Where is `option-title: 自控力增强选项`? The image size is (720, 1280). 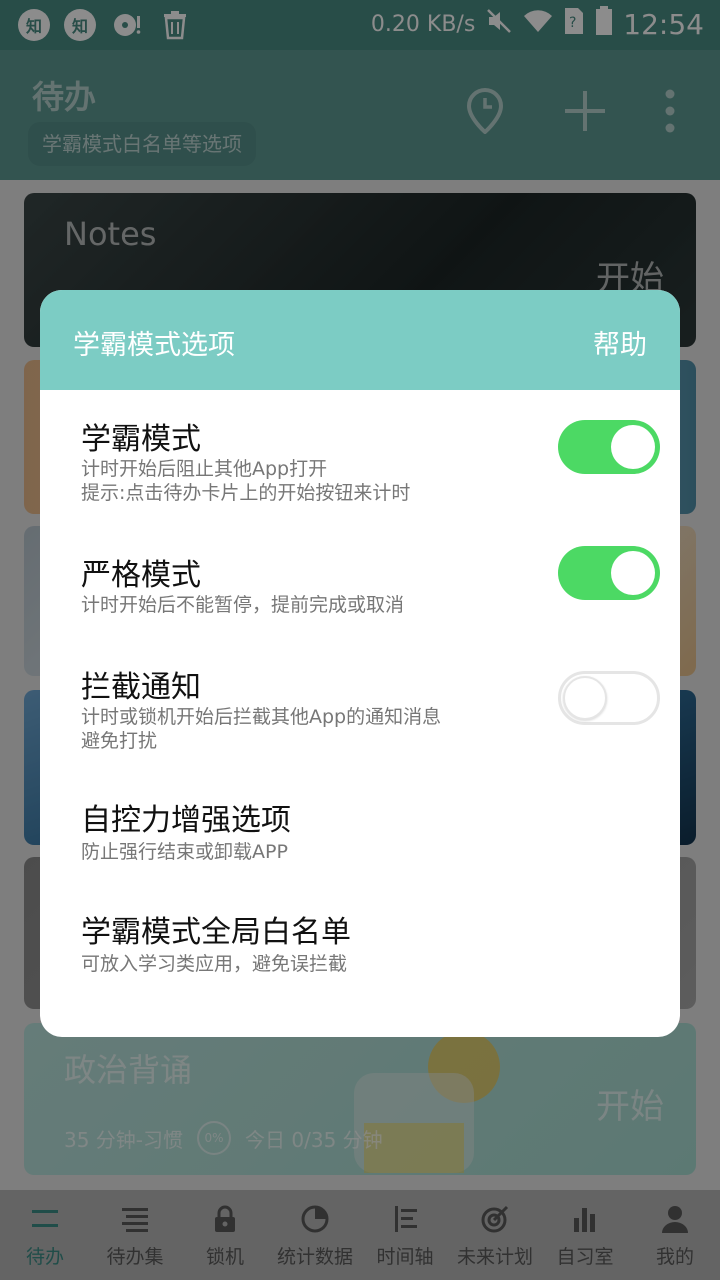
option-title: 自控力增强选项 is located at coordinates (186, 820).